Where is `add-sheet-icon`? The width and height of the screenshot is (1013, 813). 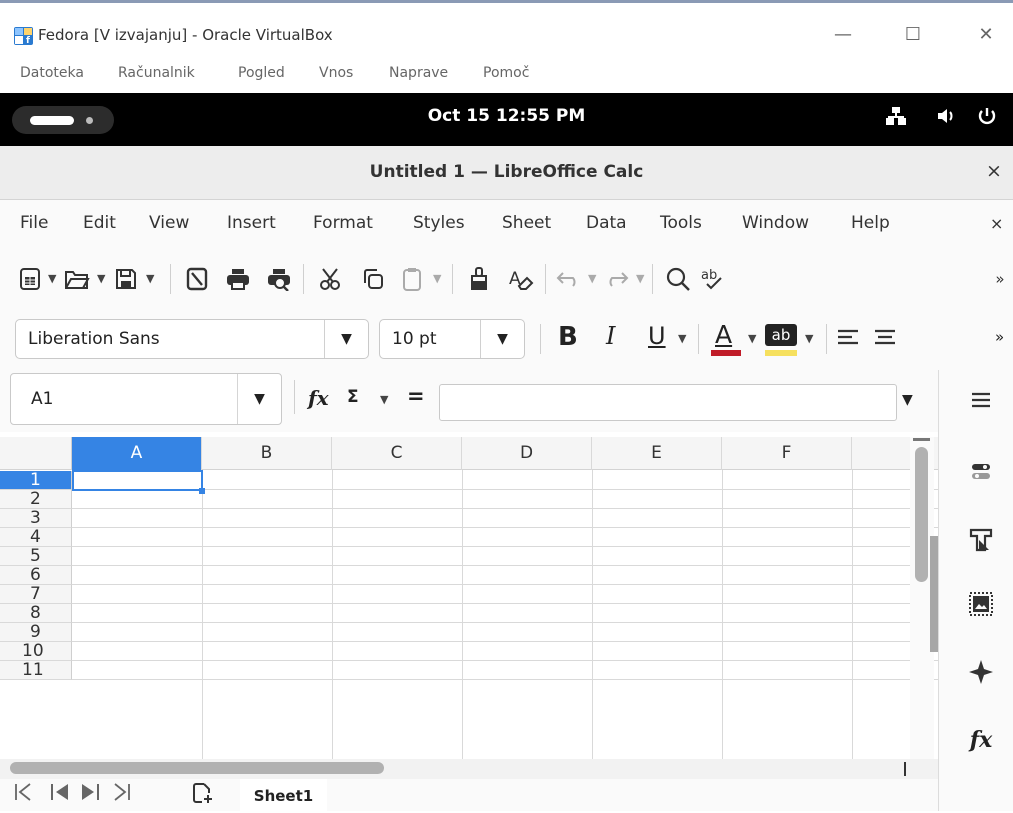 add-sheet-icon is located at coordinates (202, 795).